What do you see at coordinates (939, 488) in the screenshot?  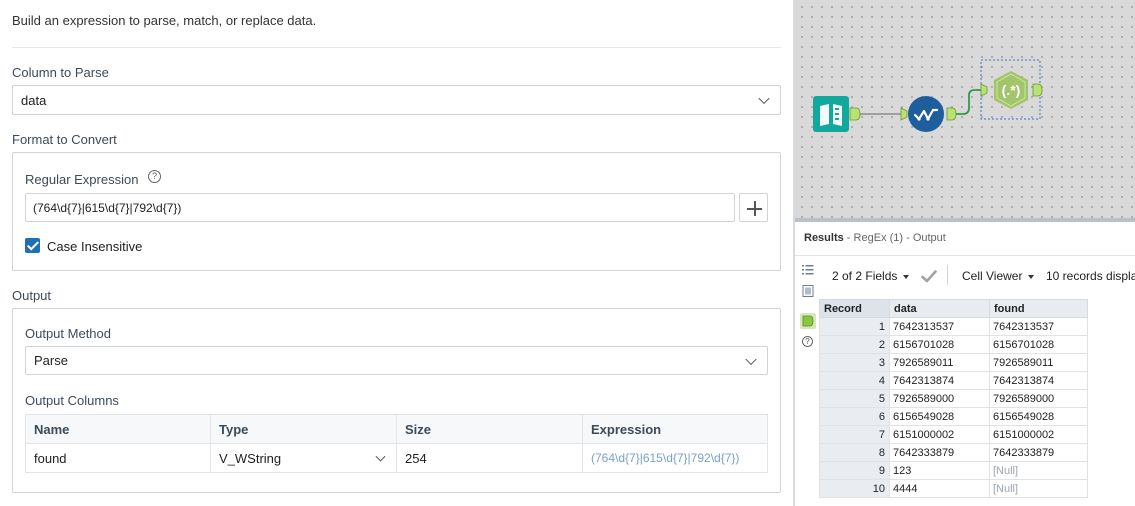 I see `data-cell: 4444` at bounding box center [939, 488].